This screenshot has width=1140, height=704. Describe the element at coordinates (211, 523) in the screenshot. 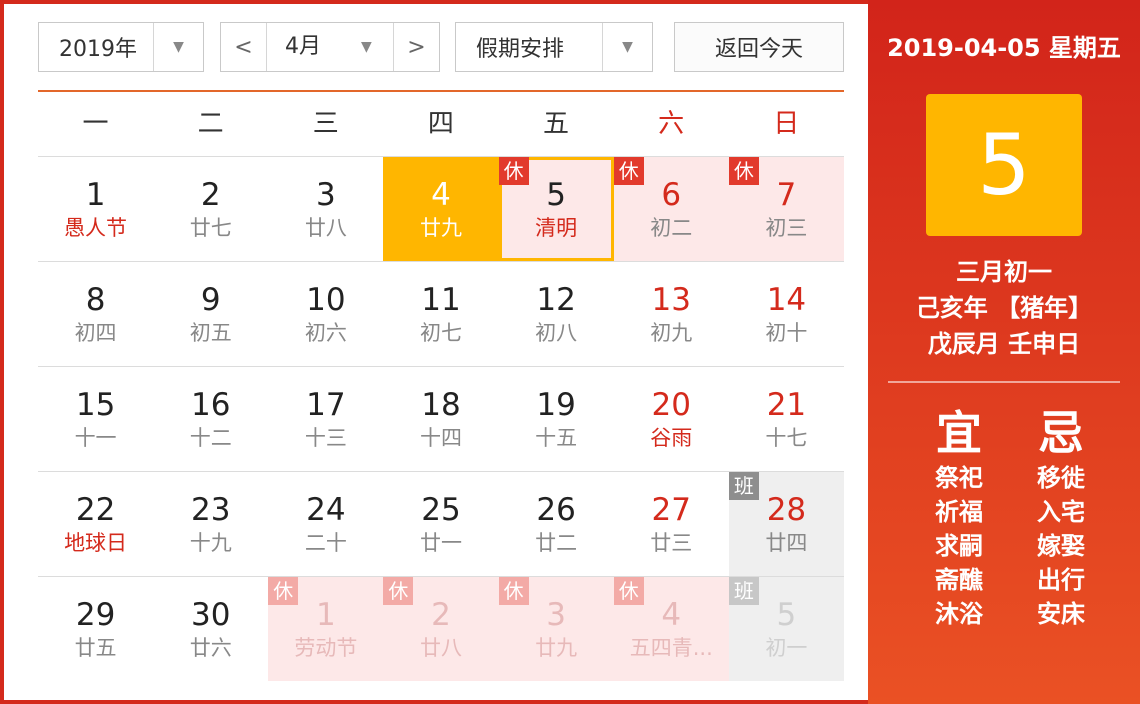

I see `calendar-day-cell: 23 十九` at that location.